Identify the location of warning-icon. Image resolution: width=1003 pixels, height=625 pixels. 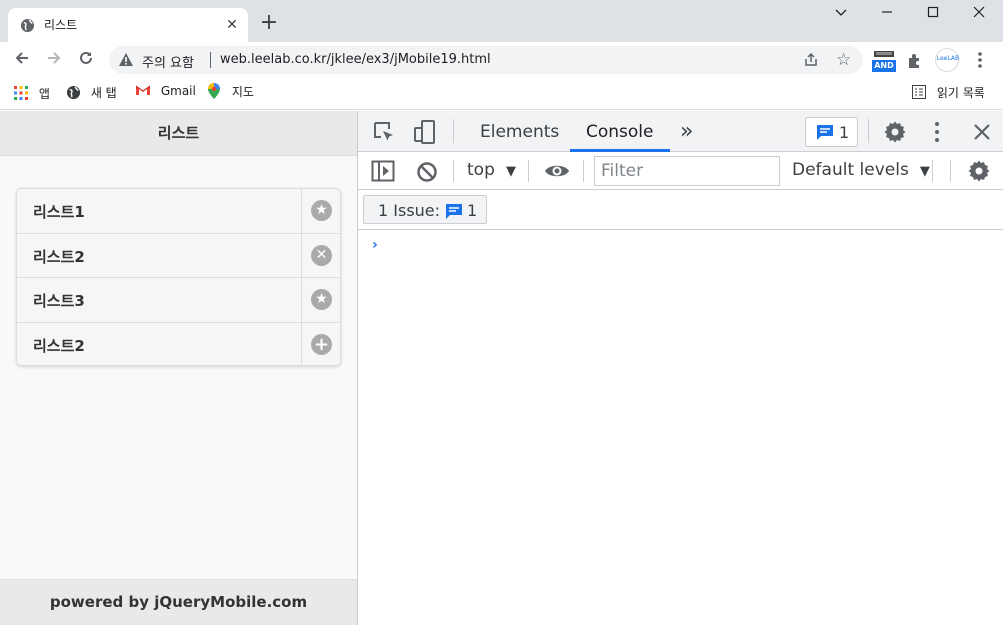
(126, 60).